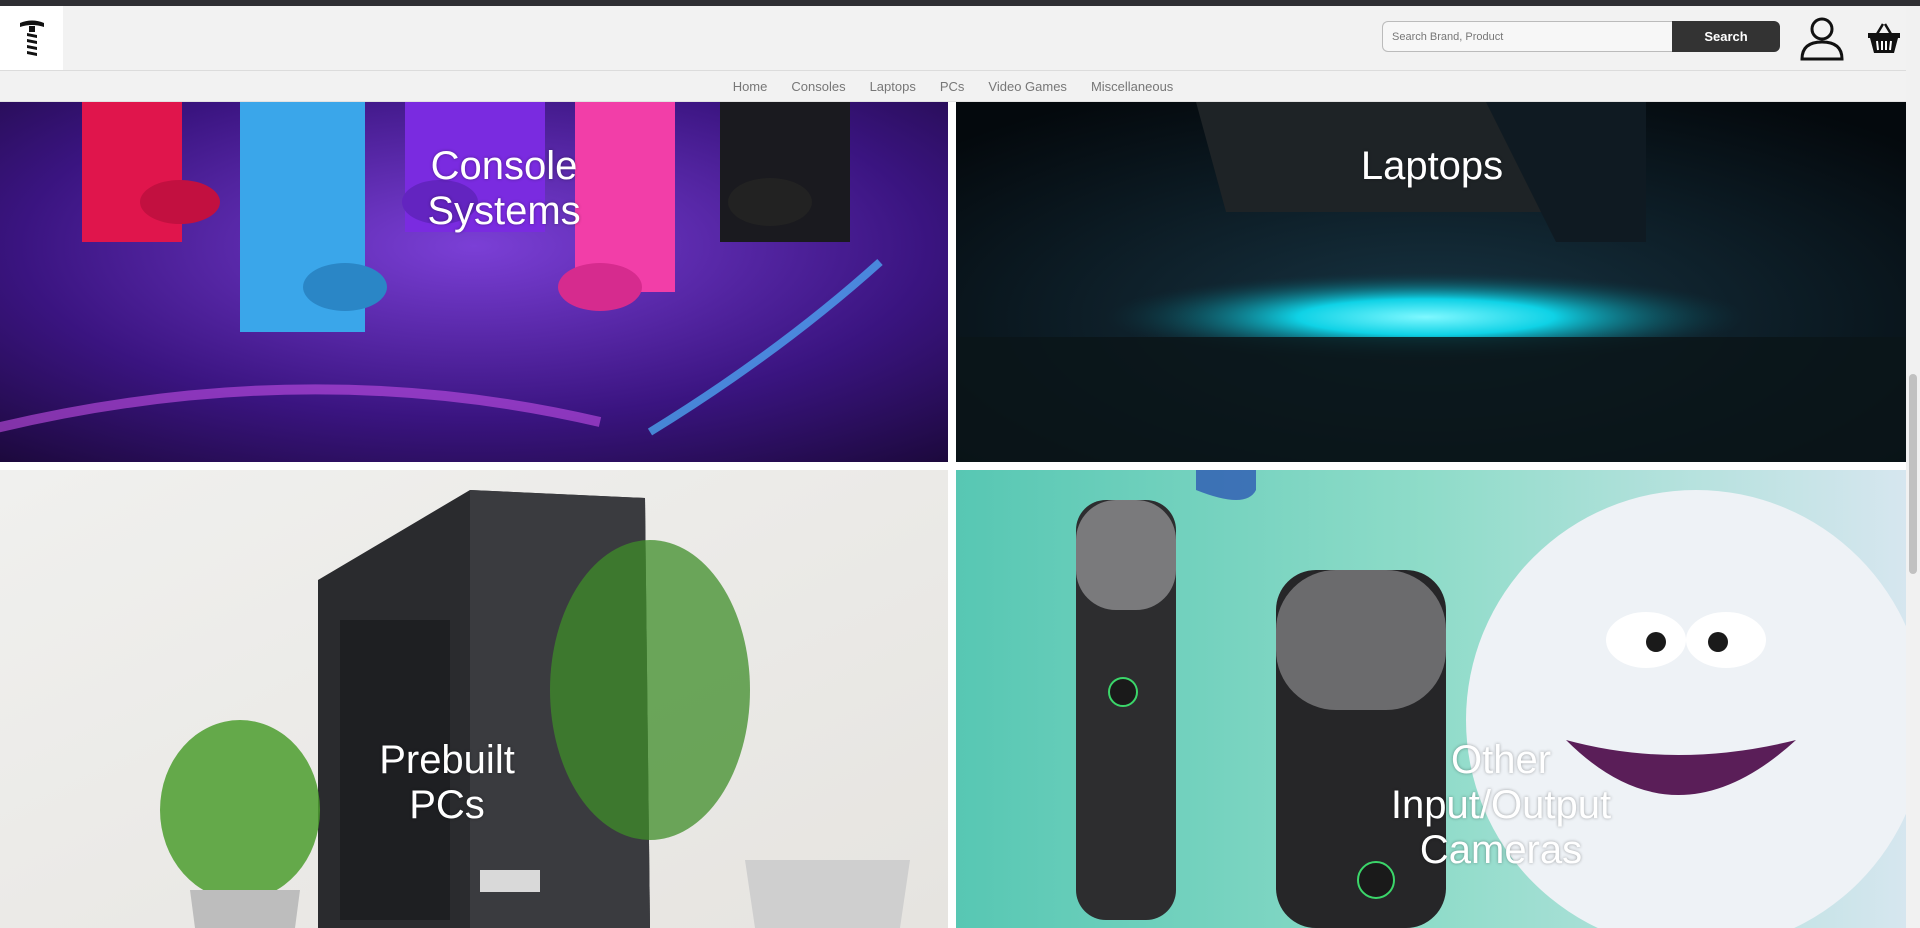 The image size is (1920, 928). I want to click on nav-item-consoles: Consoles, so click(818, 86).